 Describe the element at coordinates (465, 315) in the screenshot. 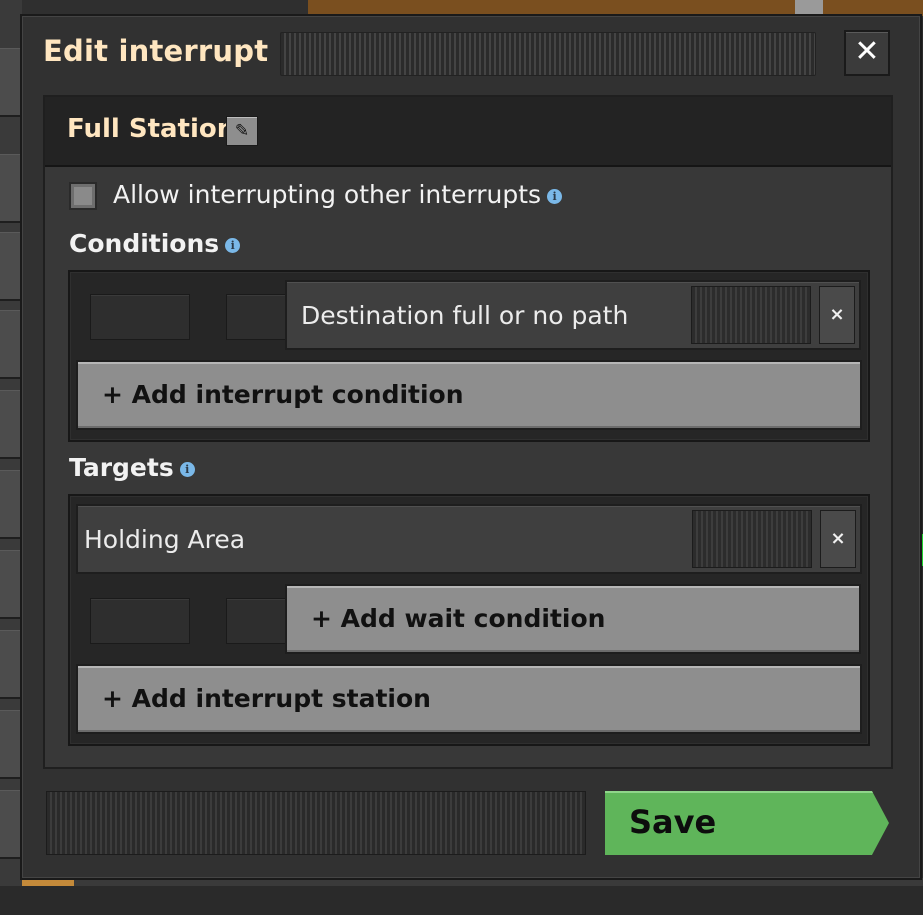

I see `condition-text: Destination full or no path` at that location.